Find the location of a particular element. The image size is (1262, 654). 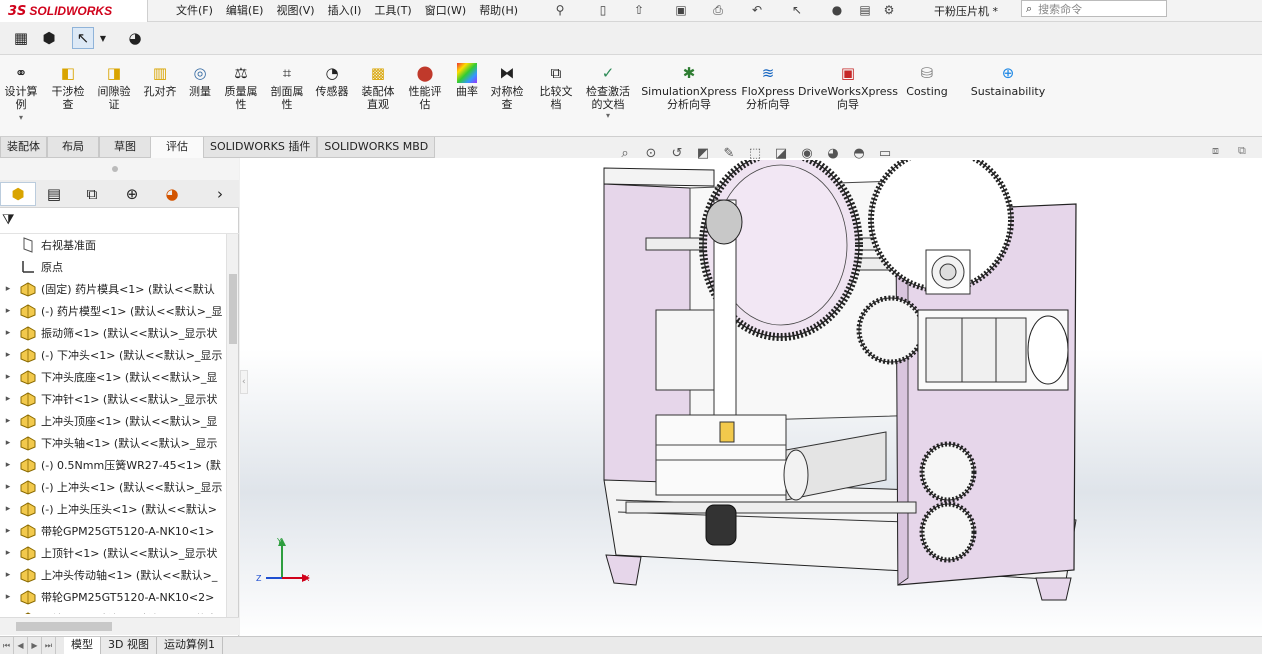

check-active-document-button: ✓ 检查激活 的文档 ▾ is located at coordinates (608, 91).